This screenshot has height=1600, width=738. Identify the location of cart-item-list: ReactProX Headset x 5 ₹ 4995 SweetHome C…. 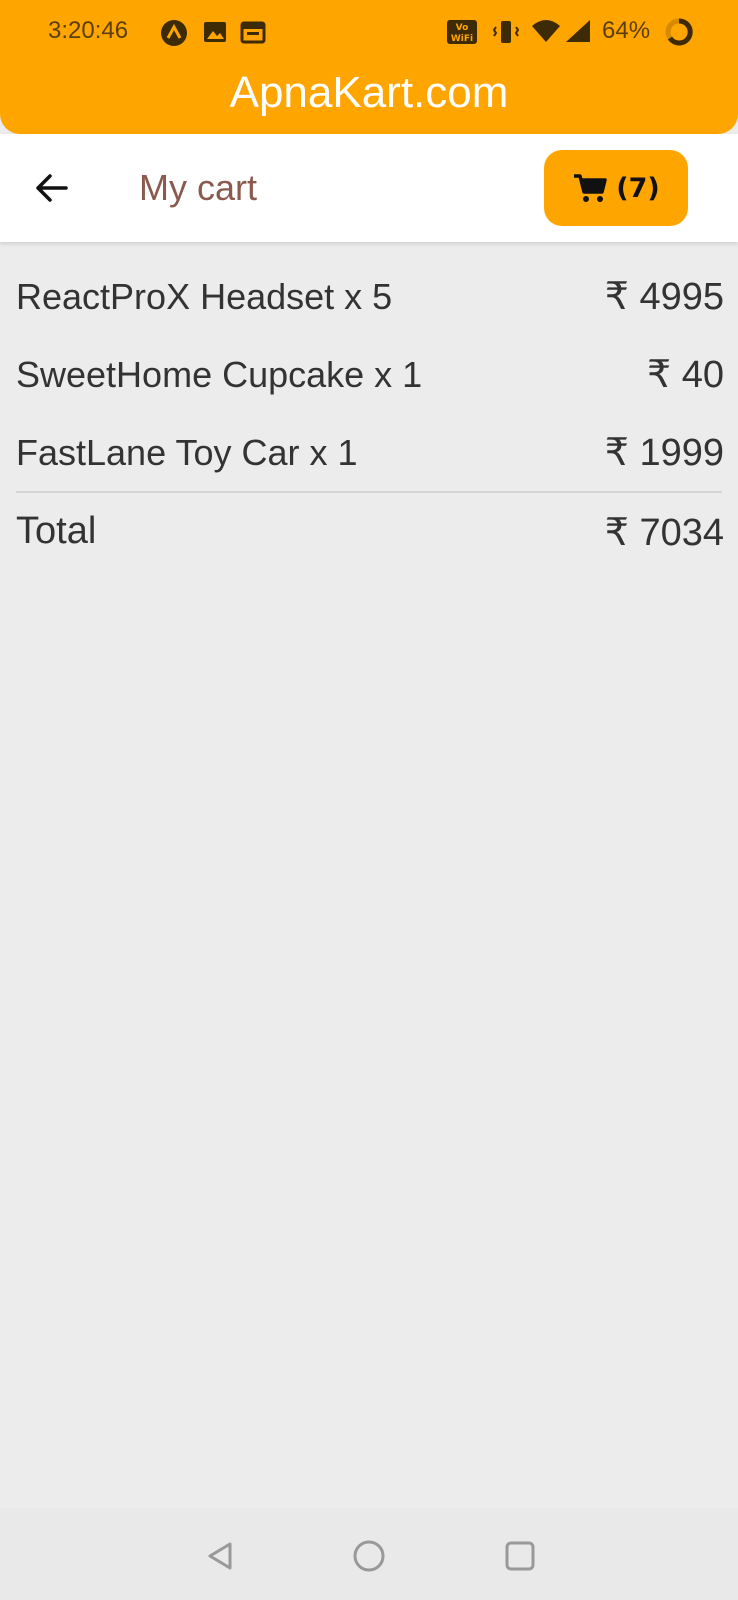
(369, 375).